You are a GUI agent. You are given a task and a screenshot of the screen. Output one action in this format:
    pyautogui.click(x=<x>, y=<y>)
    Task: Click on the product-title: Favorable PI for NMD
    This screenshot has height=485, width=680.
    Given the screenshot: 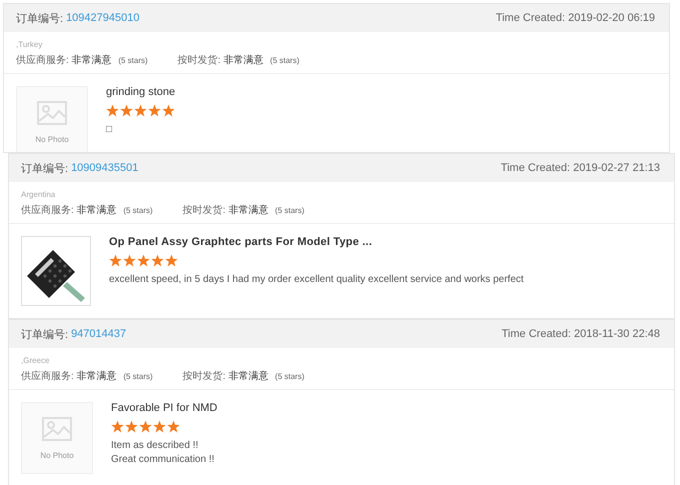 What is the action you would take?
    pyautogui.click(x=164, y=408)
    